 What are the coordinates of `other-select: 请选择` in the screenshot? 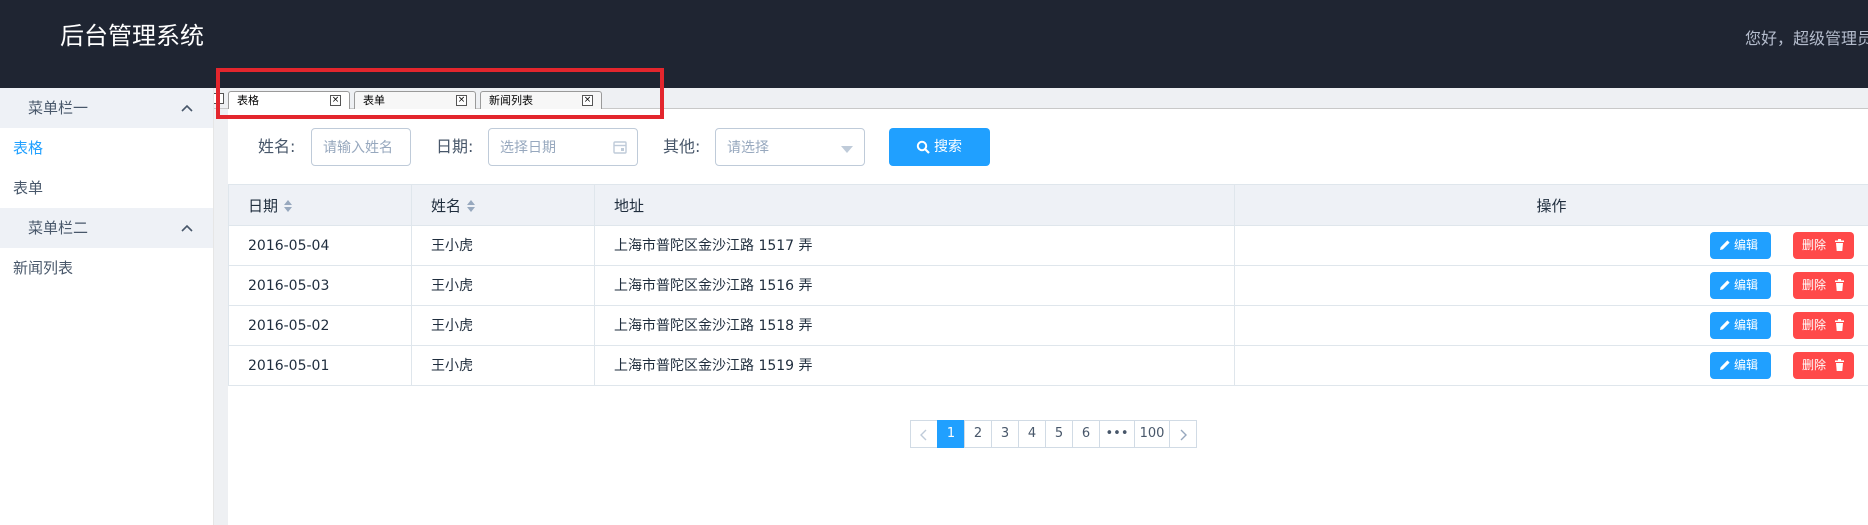 It's located at (790, 147).